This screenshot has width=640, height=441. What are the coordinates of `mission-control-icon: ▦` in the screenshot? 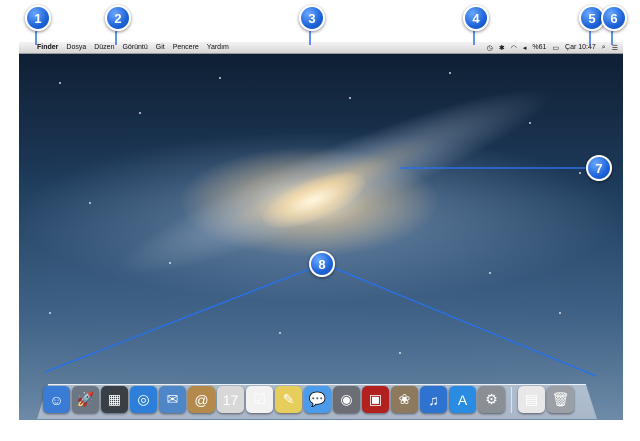 It's located at (114, 399).